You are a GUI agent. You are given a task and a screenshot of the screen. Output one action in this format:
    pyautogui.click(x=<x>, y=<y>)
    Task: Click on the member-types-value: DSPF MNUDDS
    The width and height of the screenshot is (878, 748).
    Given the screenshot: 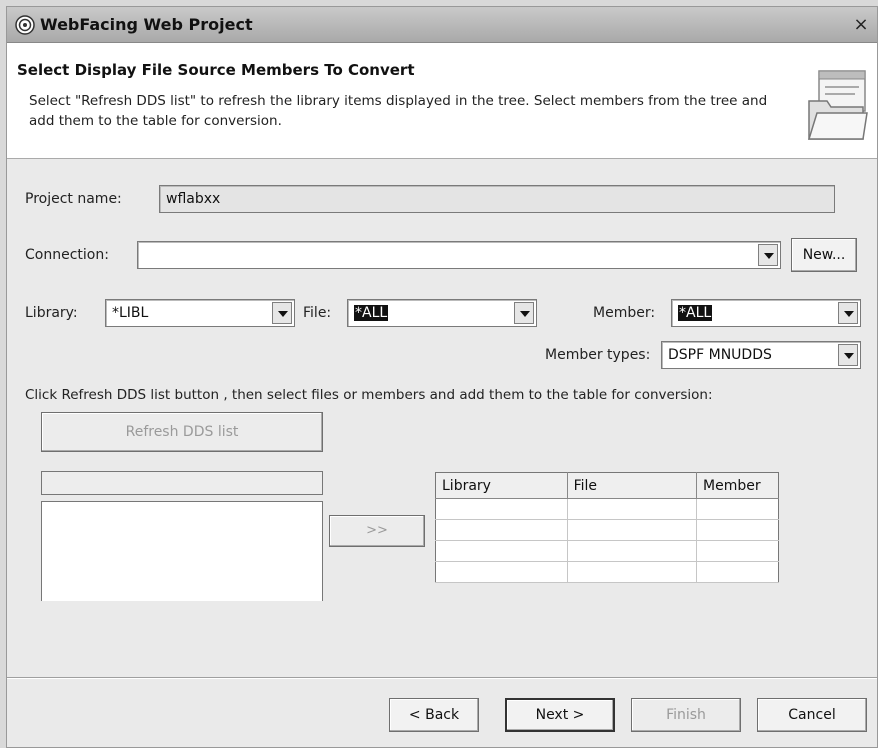 What is the action you would take?
    pyautogui.click(x=720, y=355)
    